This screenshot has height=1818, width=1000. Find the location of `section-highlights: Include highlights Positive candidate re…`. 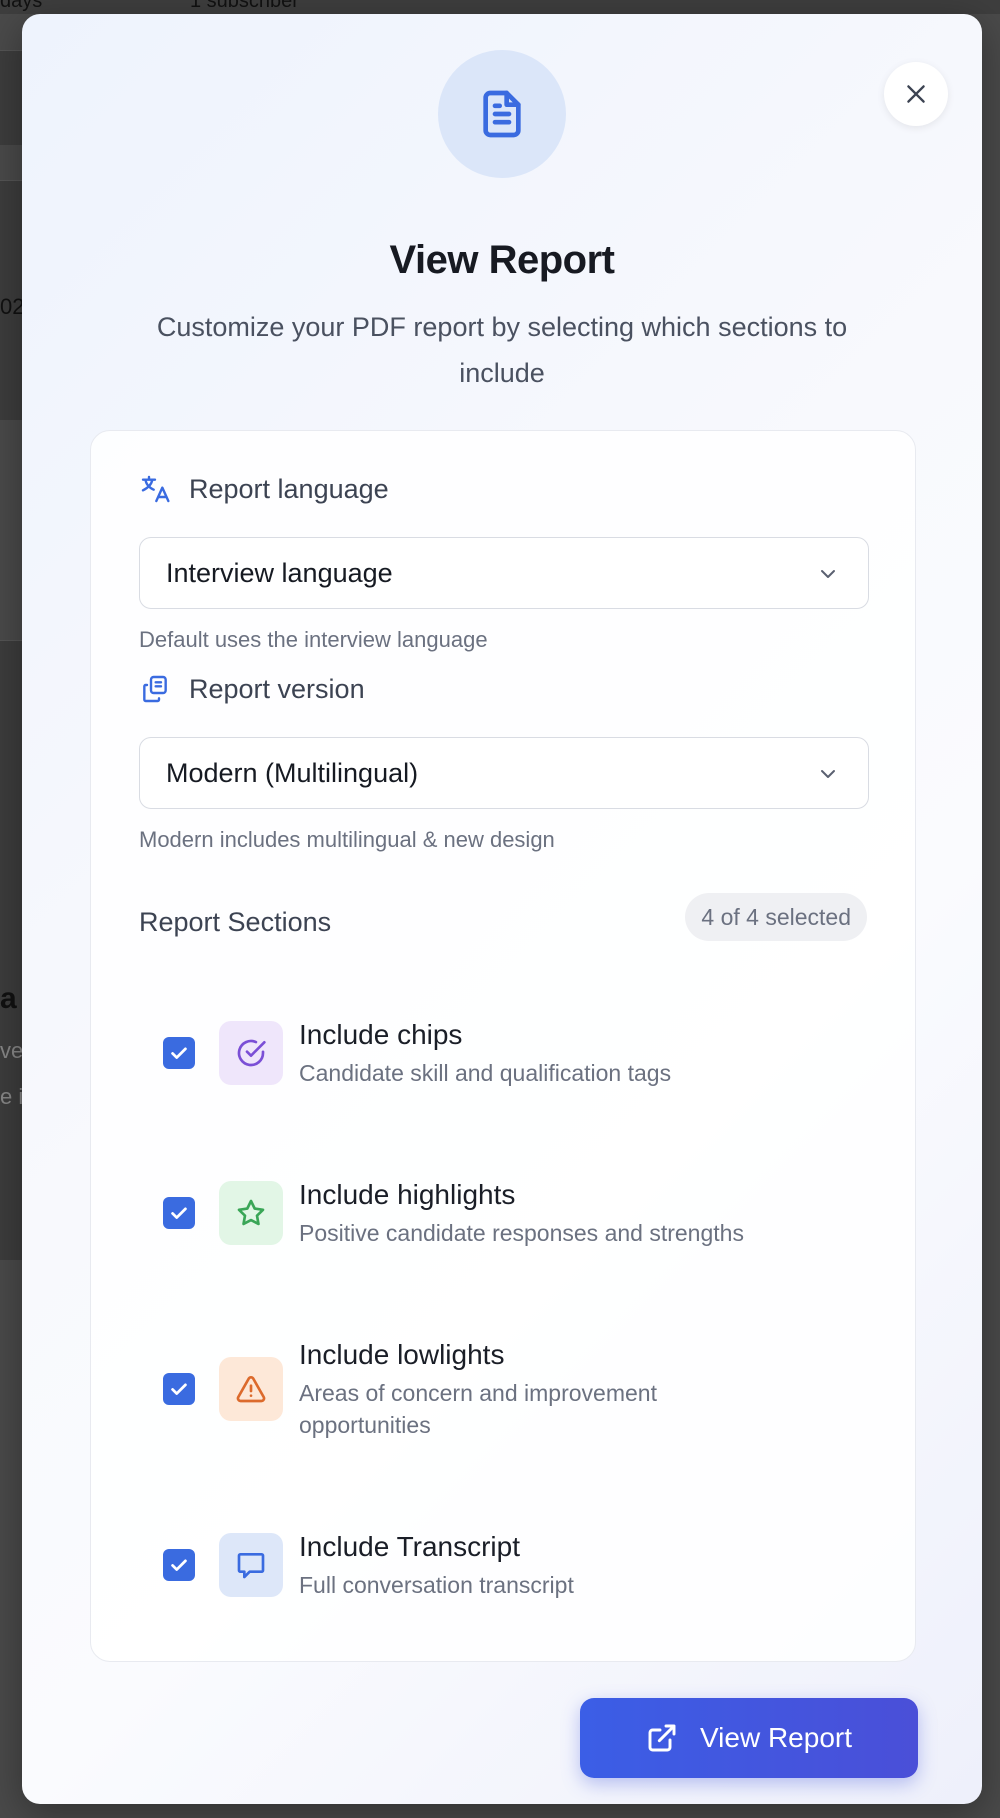

section-highlights: Include highlights Positive candidate re… is located at coordinates (504, 1213).